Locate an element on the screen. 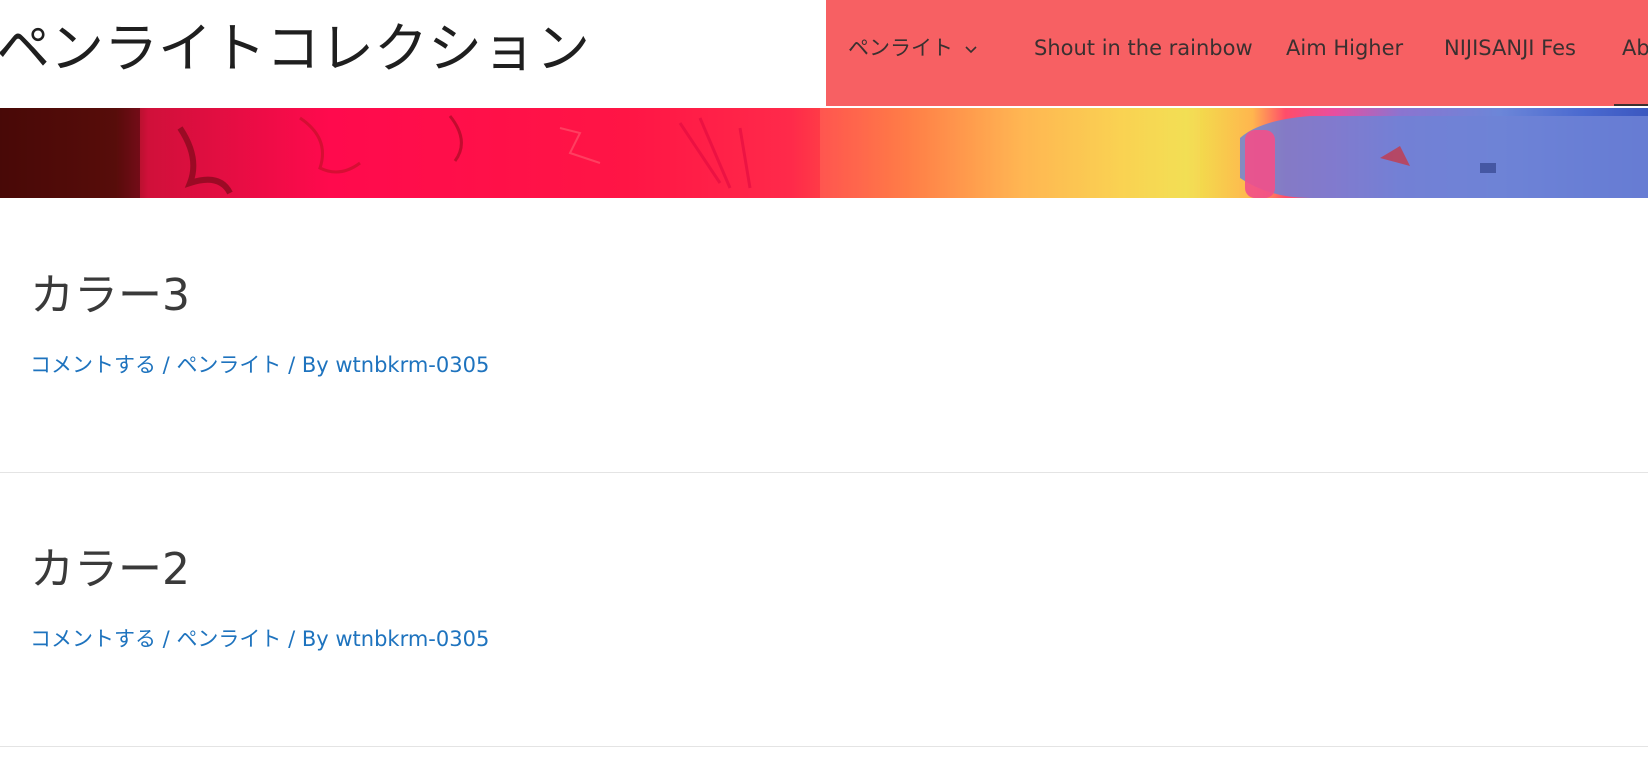 The height and width of the screenshot is (780, 1648). chevron-down-icon is located at coordinates (971, 50).